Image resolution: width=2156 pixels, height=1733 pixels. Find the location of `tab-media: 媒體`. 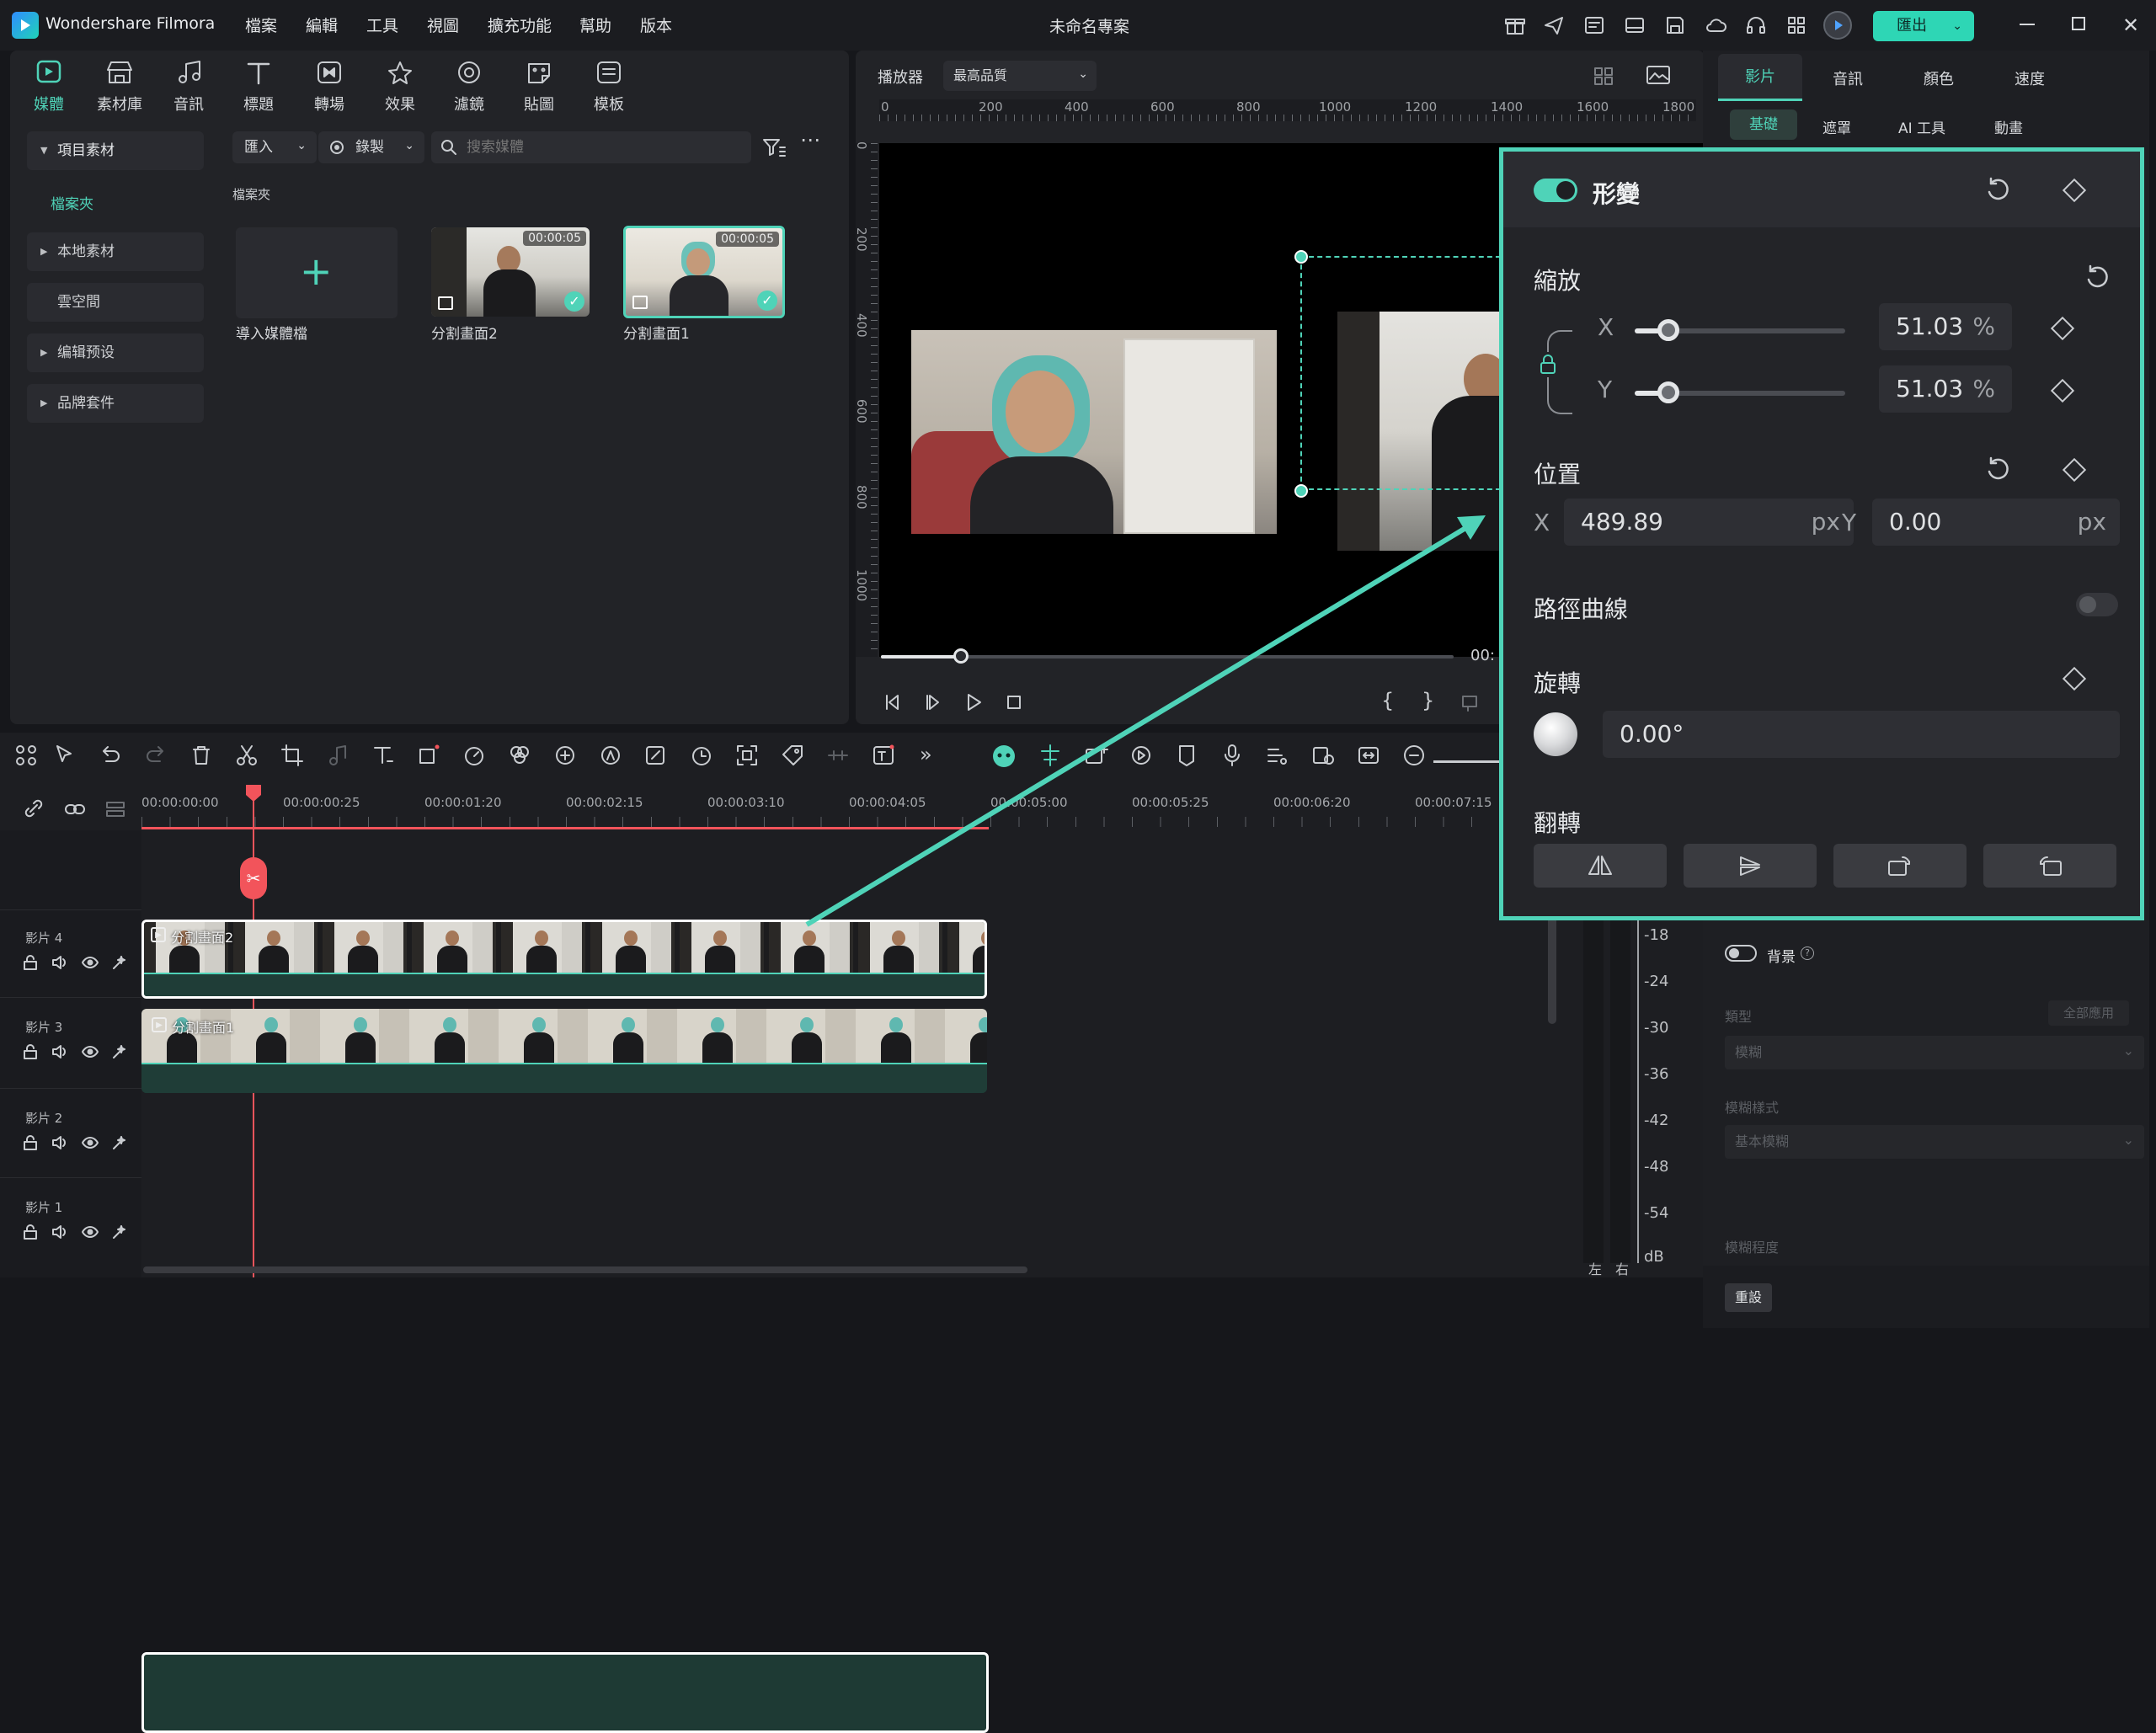

tab-media: 媒體 is located at coordinates (49, 87).